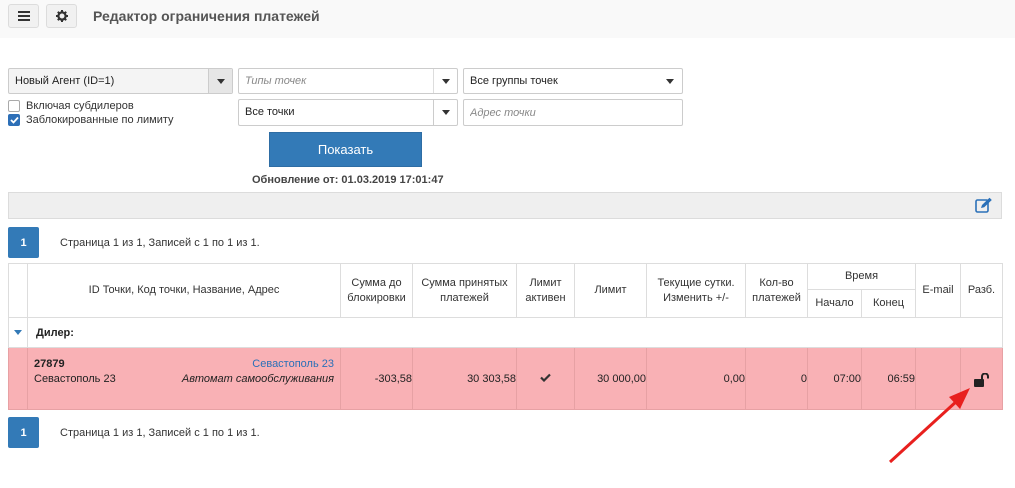 Image resolution: width=1015 pixels, height=488 pixels. I want to click on blocked-by-limit-label: Заблокированные по лимиту, so click(100, 120).